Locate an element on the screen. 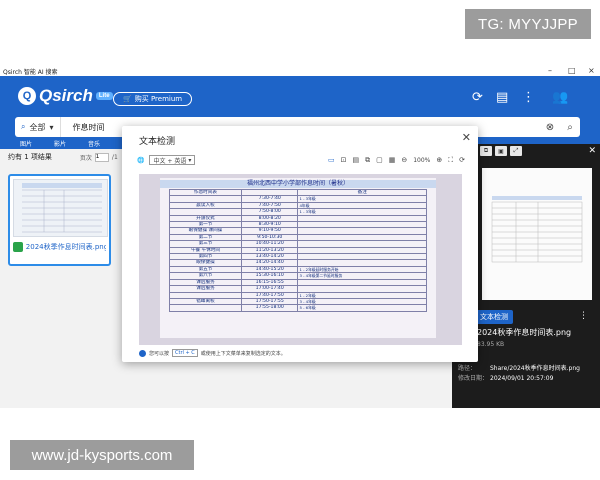 The image size is (600, 480). page-label: 页次 is located at coordinates (85, 158).